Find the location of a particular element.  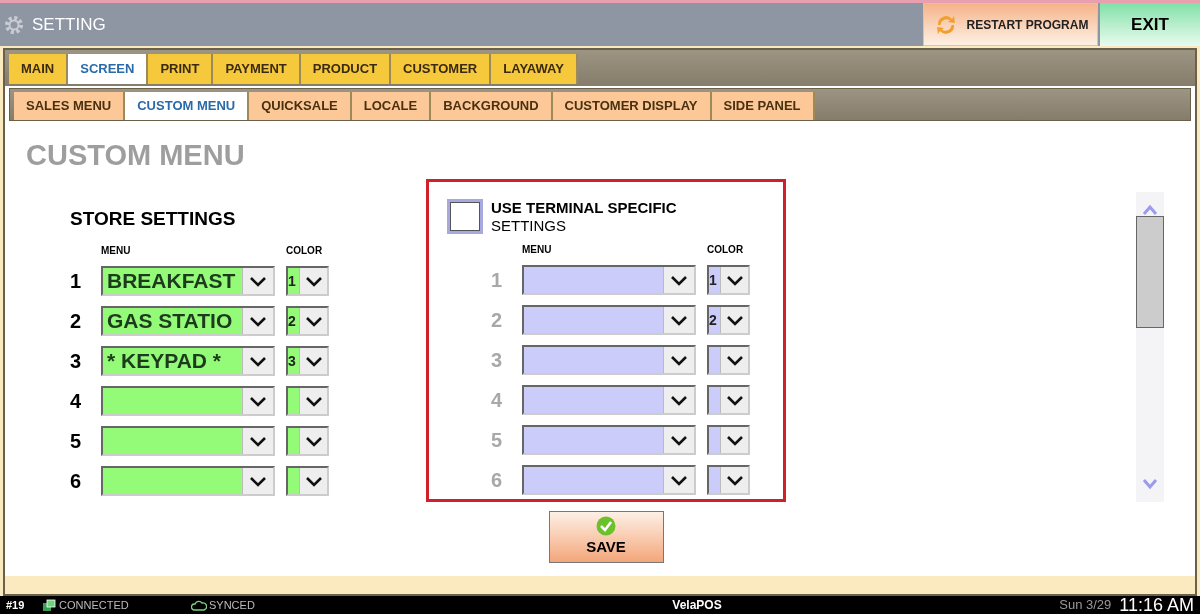

tab: CUSTOMER DISPLAY is located at coordinates (632, 106).